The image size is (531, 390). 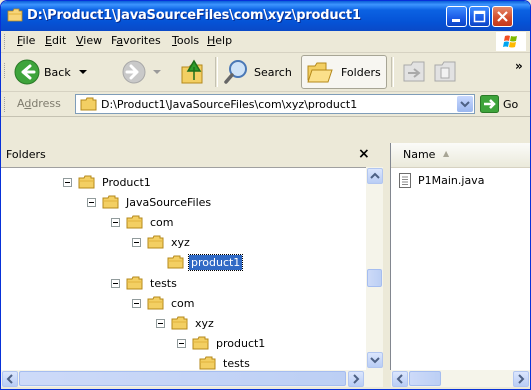 I want to click on chevron-up-icon, so click(x=375, y=175).